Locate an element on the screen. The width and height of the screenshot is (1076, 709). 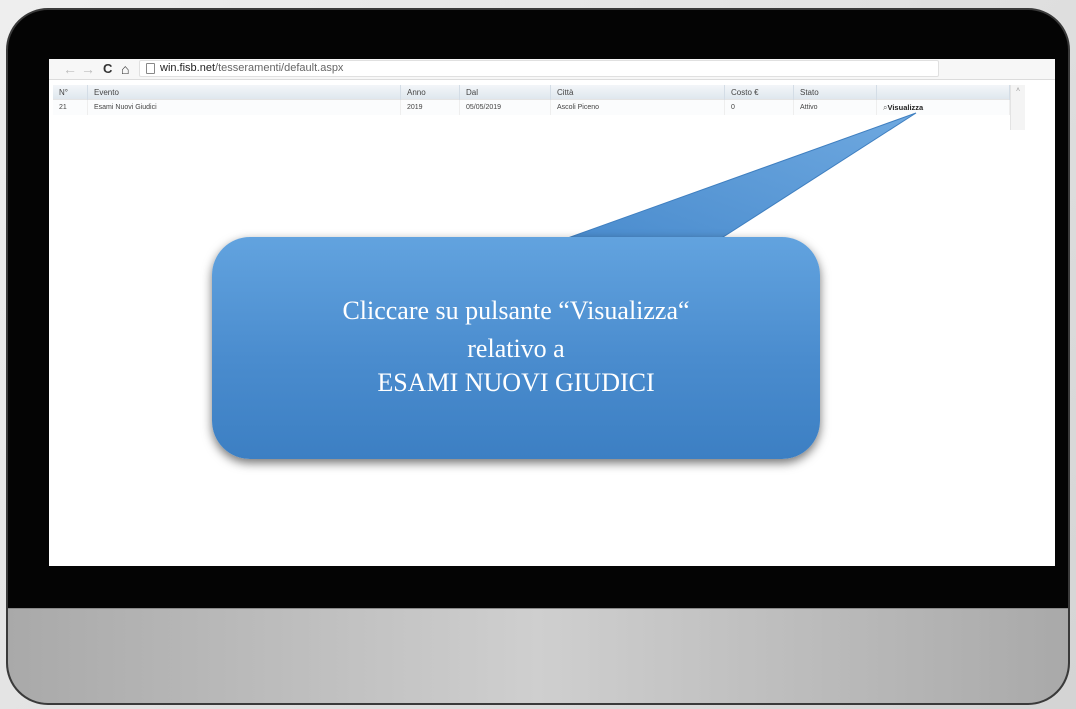
cell-costo: 0 is located at coordinates (759, 107).